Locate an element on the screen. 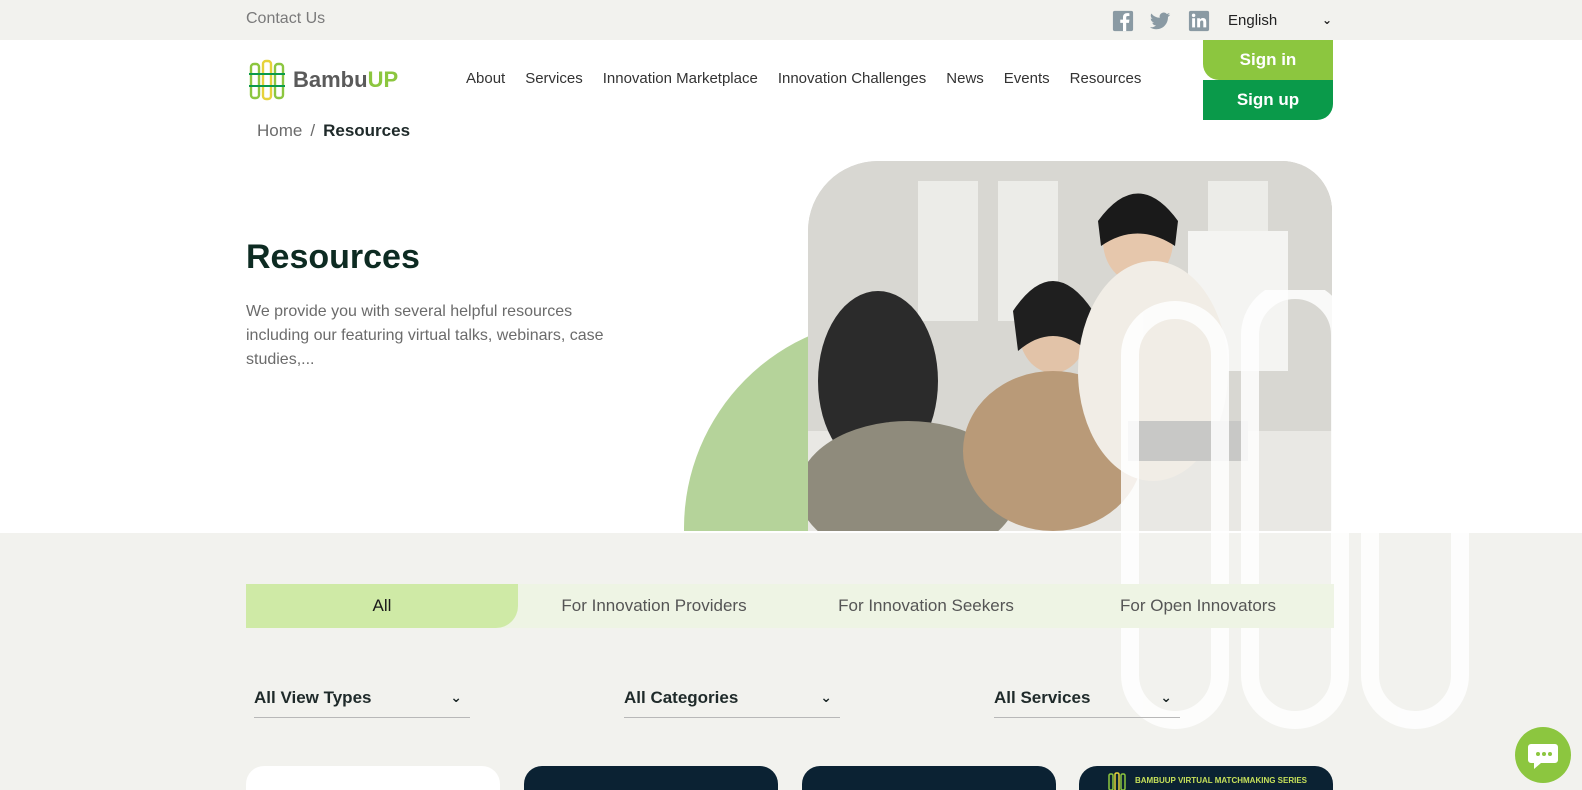 This screenshot has height=790, width=1582. bamboo-watermark-icon is located at coordinates (1295, 509).